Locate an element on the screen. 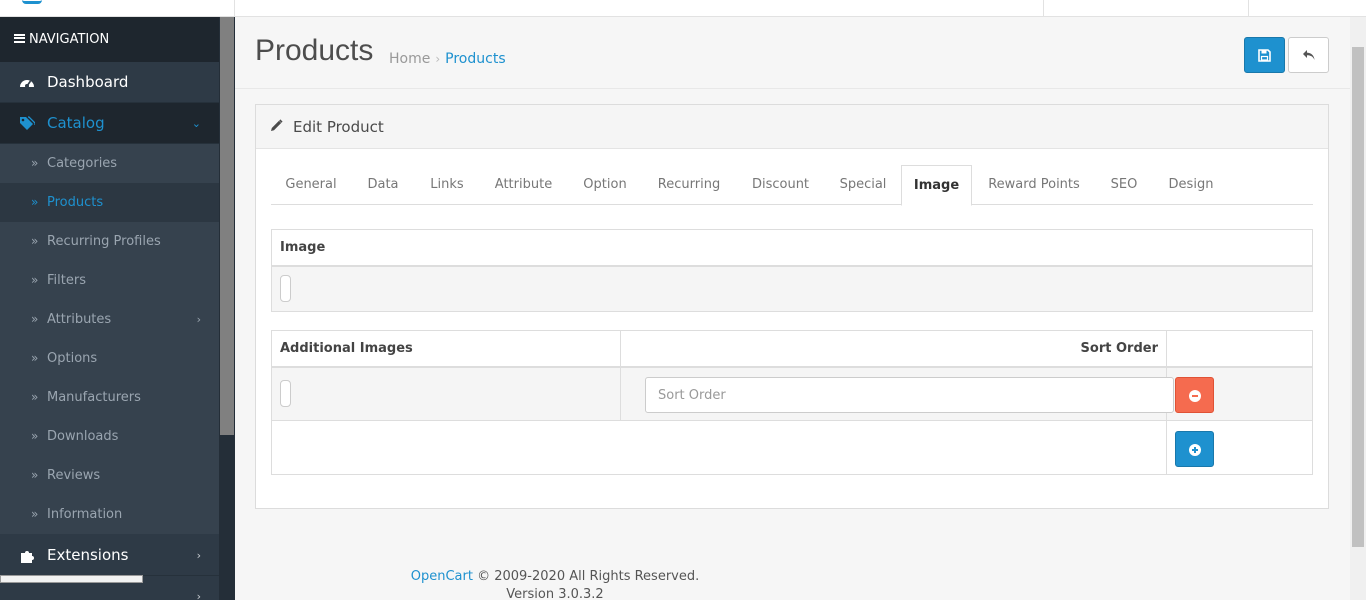 The height and width of the screenshot is (600, 1366). chevron-down-icon: ⌄ is located at coordinates (196, 123).